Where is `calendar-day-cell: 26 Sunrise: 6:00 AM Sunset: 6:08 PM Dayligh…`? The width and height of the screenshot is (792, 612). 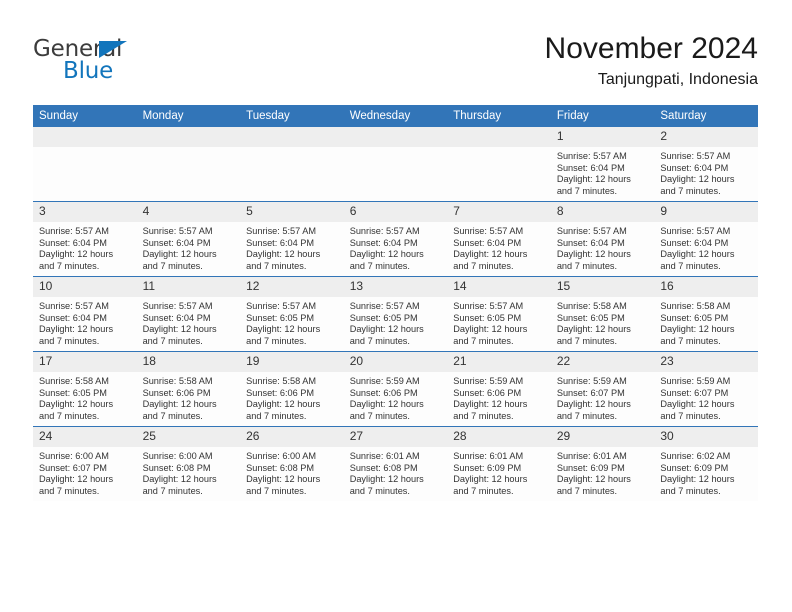 calendar-day-cell: 26 Sunrise: 6:00 AM Sunset: 6:08 PM Dayligh… is located at coordinates (292, 463).